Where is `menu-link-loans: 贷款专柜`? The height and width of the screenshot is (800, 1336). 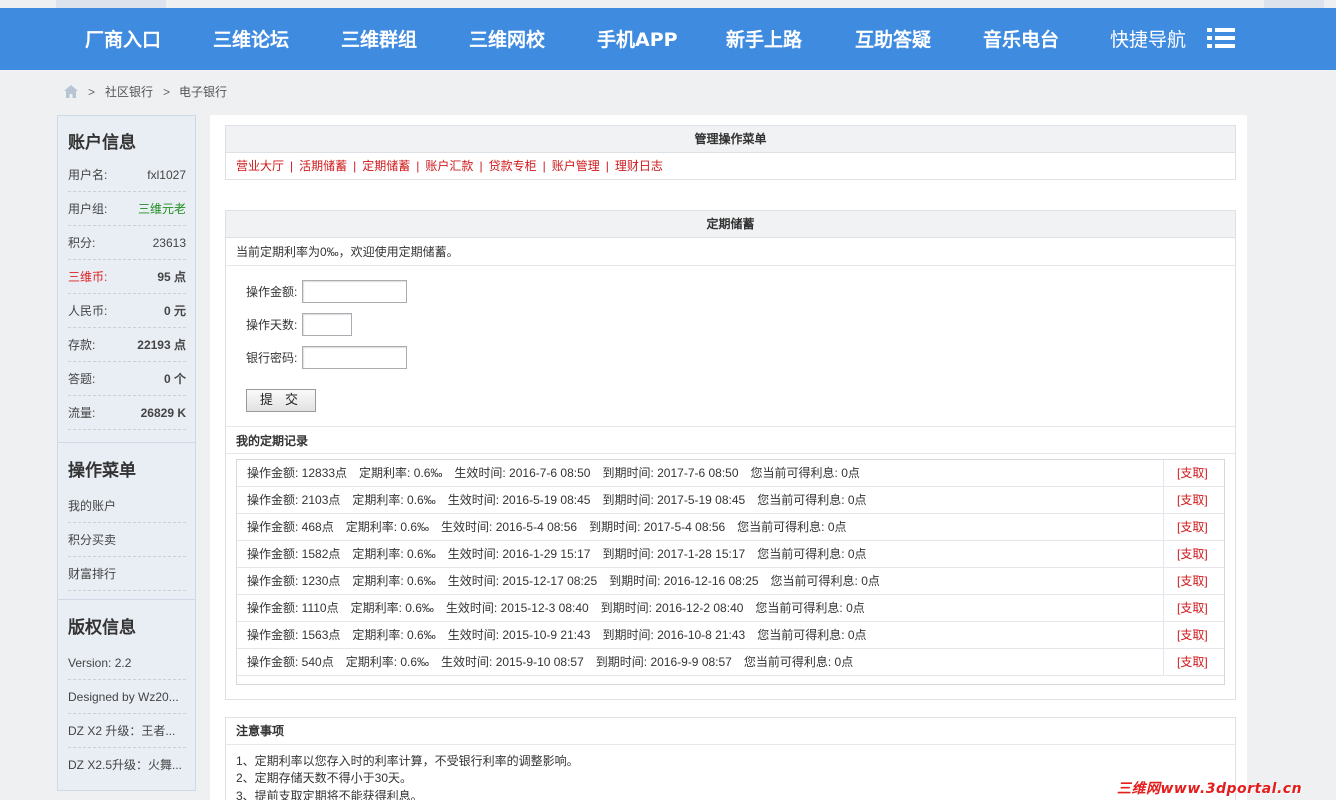 menu-link-loans: 贷款专柜 is located at coordinates (513, 166).